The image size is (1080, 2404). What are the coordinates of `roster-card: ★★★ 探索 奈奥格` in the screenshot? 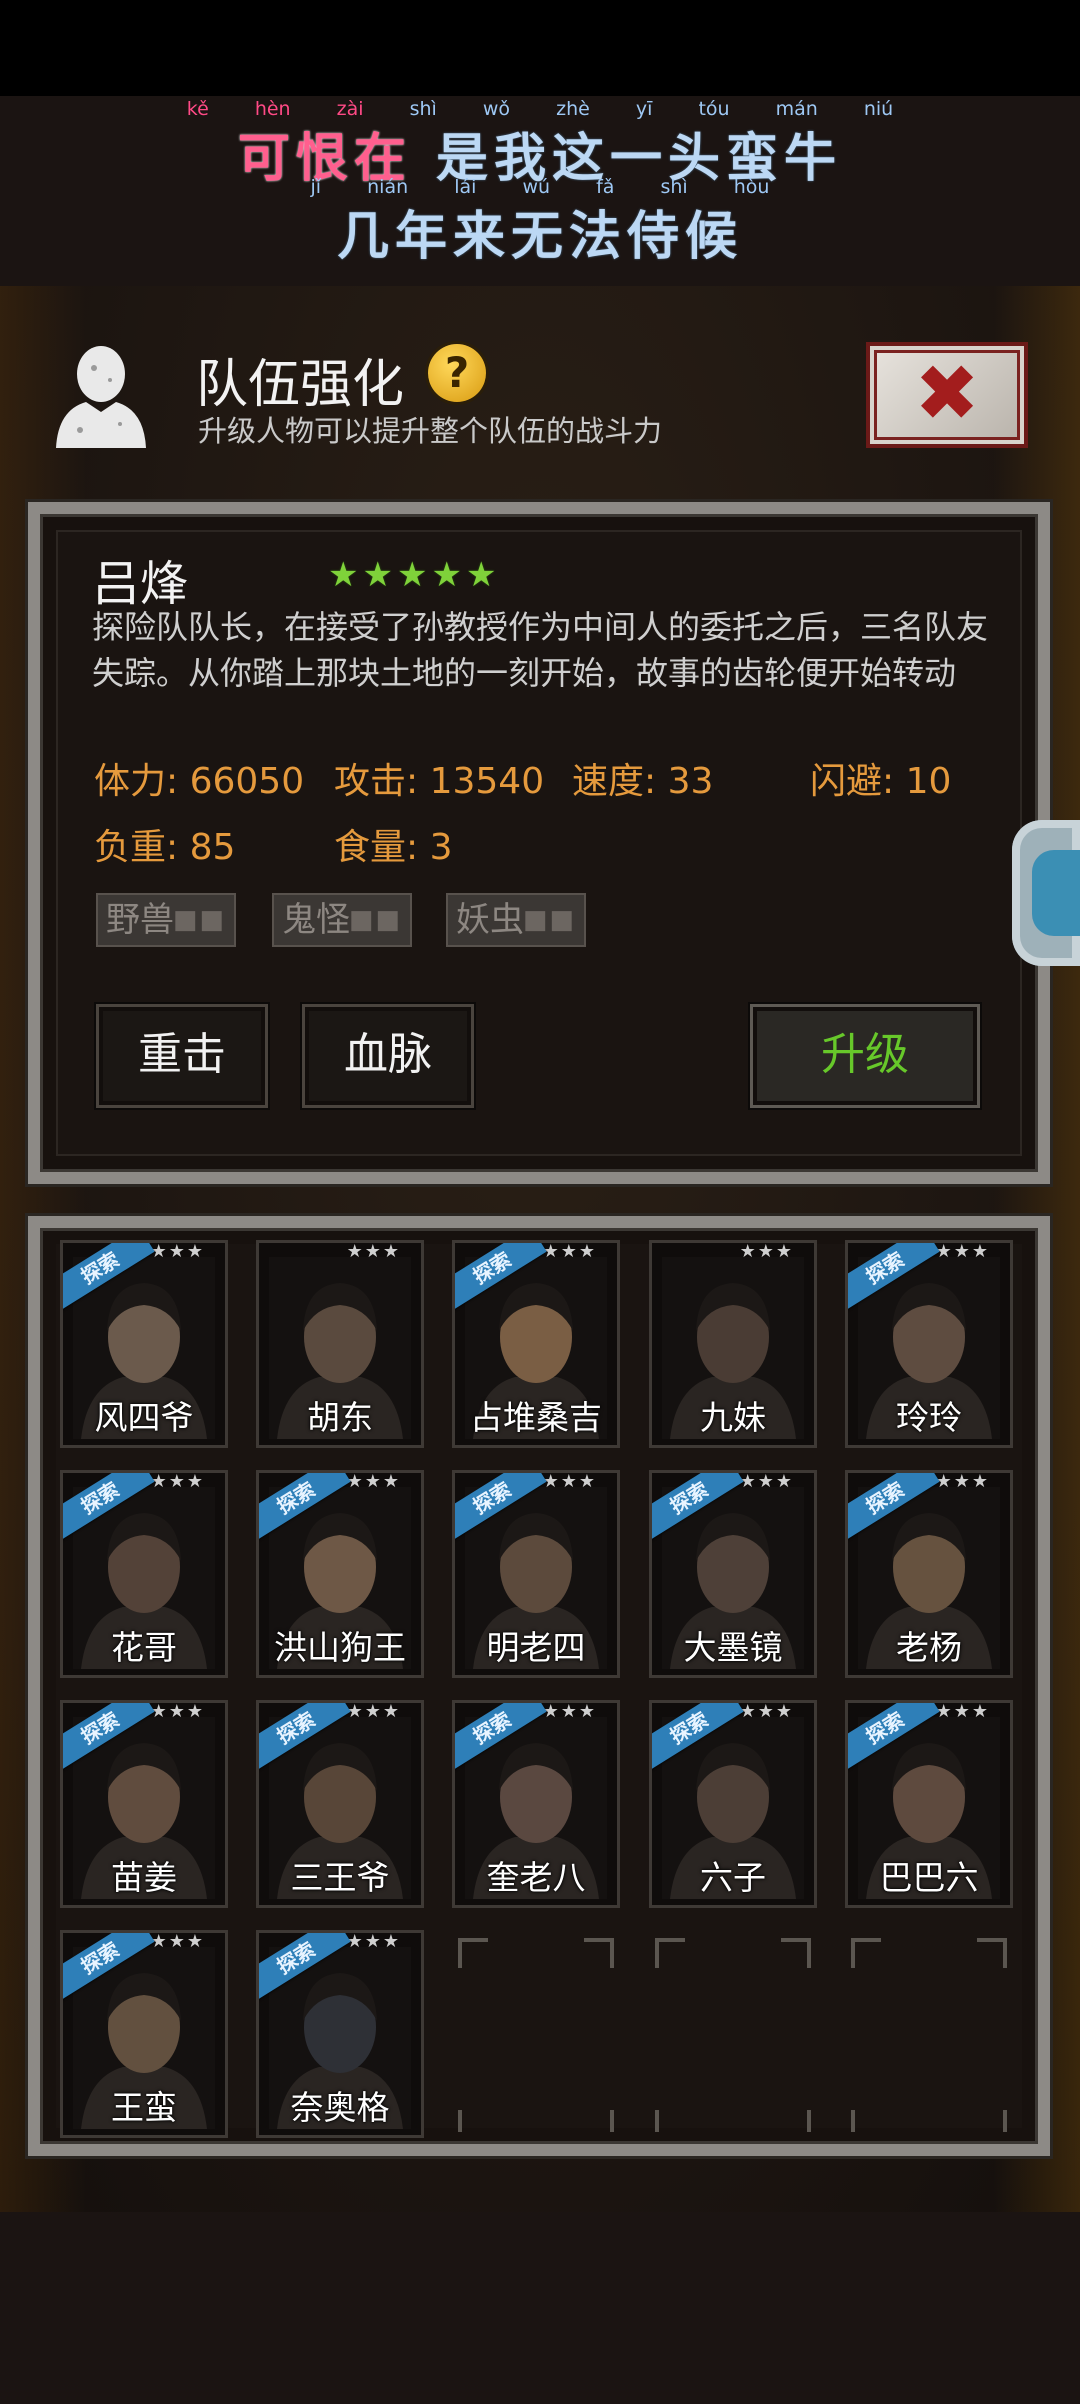 It's located at (340, 2034).